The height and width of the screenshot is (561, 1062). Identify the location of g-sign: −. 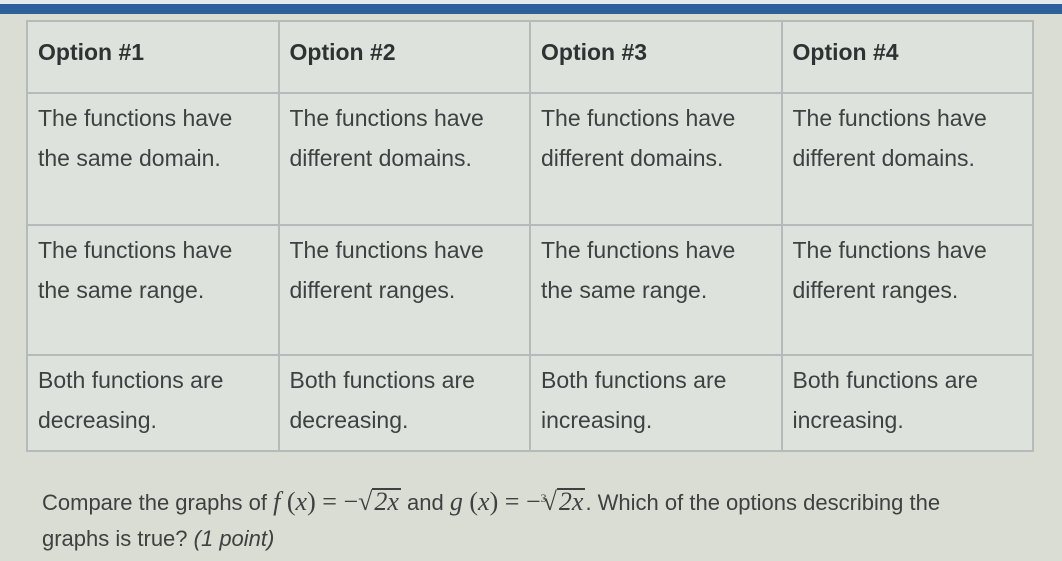
(533, 501).